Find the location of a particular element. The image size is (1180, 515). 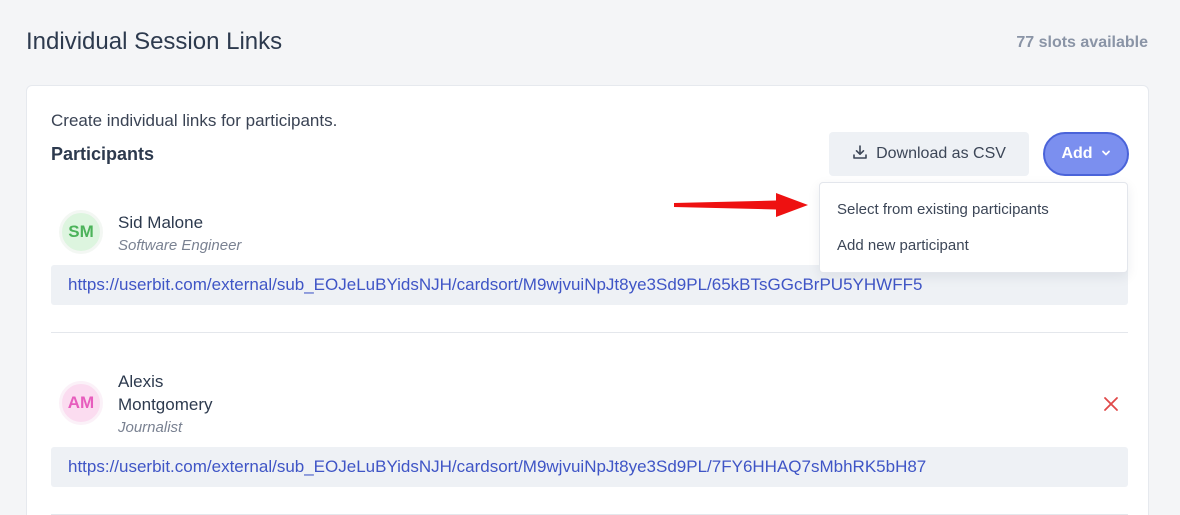

arrow-right-icon is located at coordinates (741, 205).